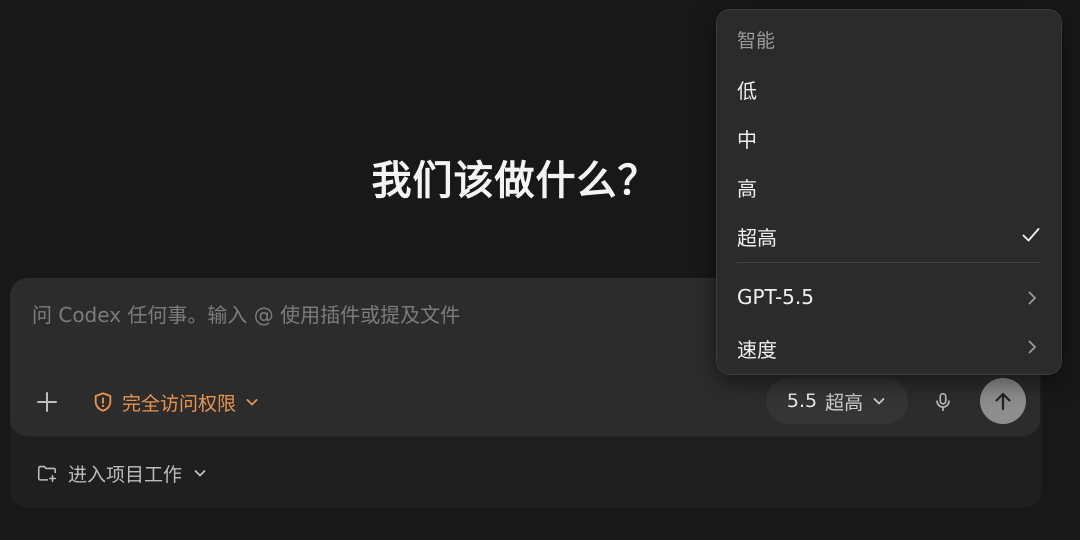 Image resolution: width=1080 pixels, height=540 pixels. Describe the element at coordinates (802, 401) in the screenshot. I see `model-version: 5.5` at that location.